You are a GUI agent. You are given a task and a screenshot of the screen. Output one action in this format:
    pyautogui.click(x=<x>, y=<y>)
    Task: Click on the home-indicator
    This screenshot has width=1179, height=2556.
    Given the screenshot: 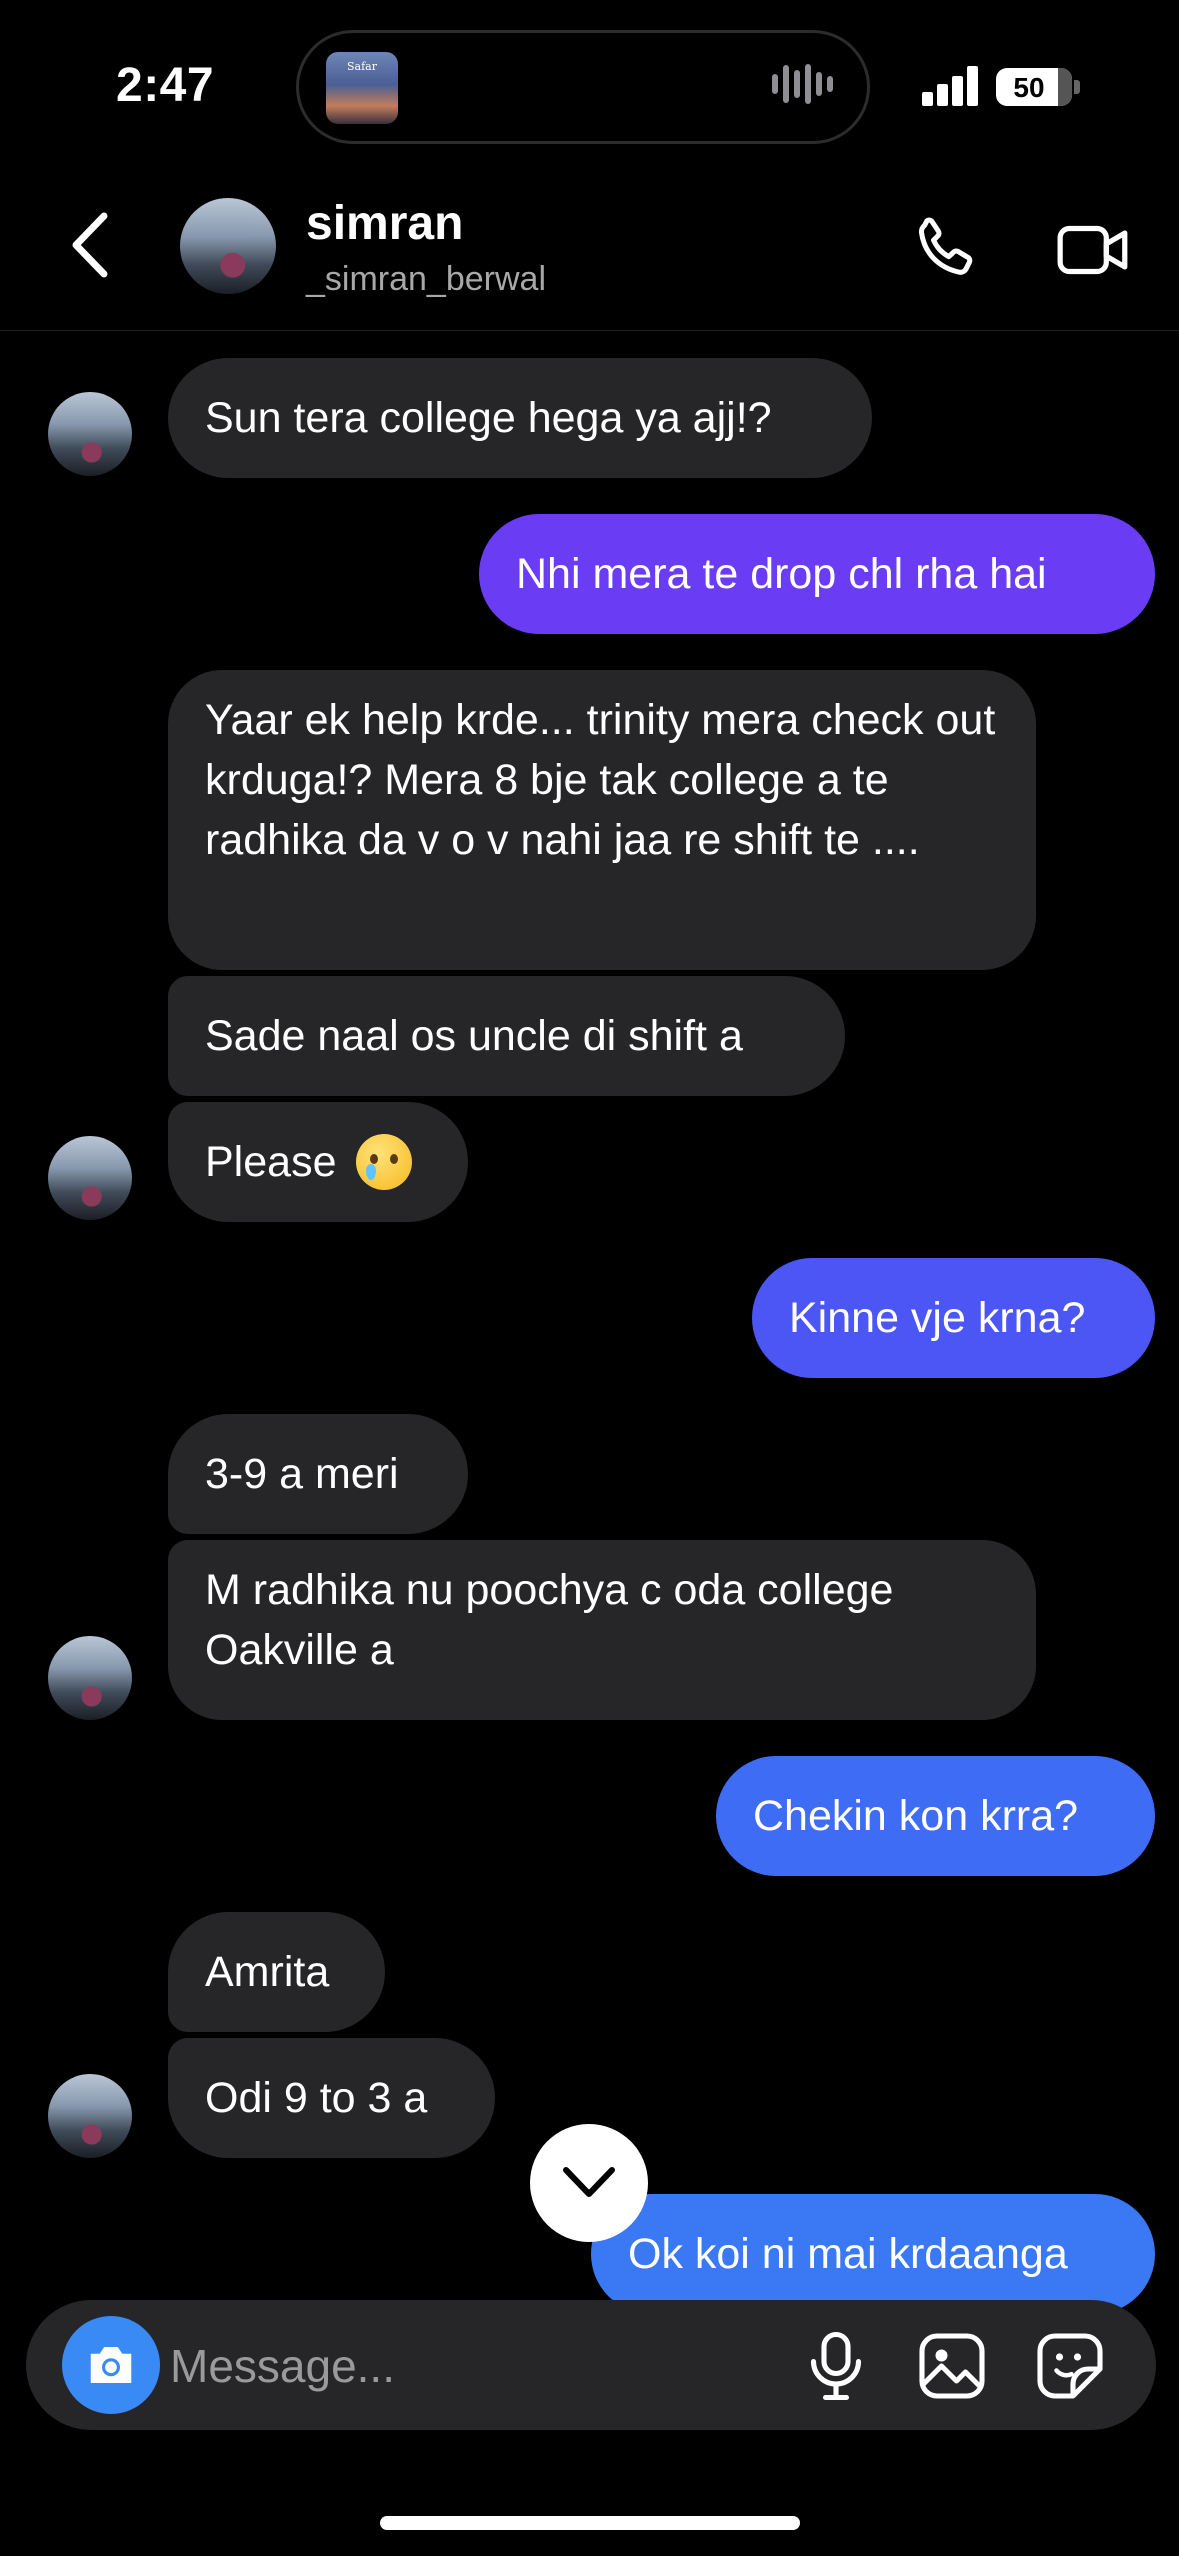 What is the action you would take?
    pyautogui.click(x=590, y=2523)
    